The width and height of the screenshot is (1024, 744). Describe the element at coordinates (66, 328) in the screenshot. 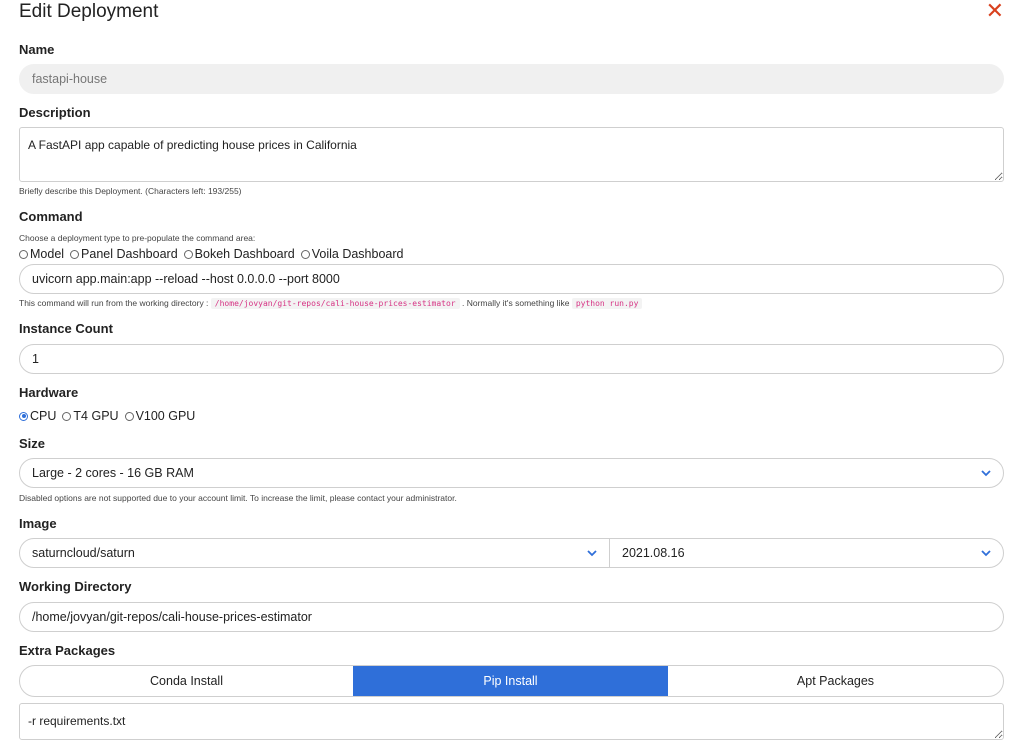

I see `instance-count-label: Instance Count` at that location.